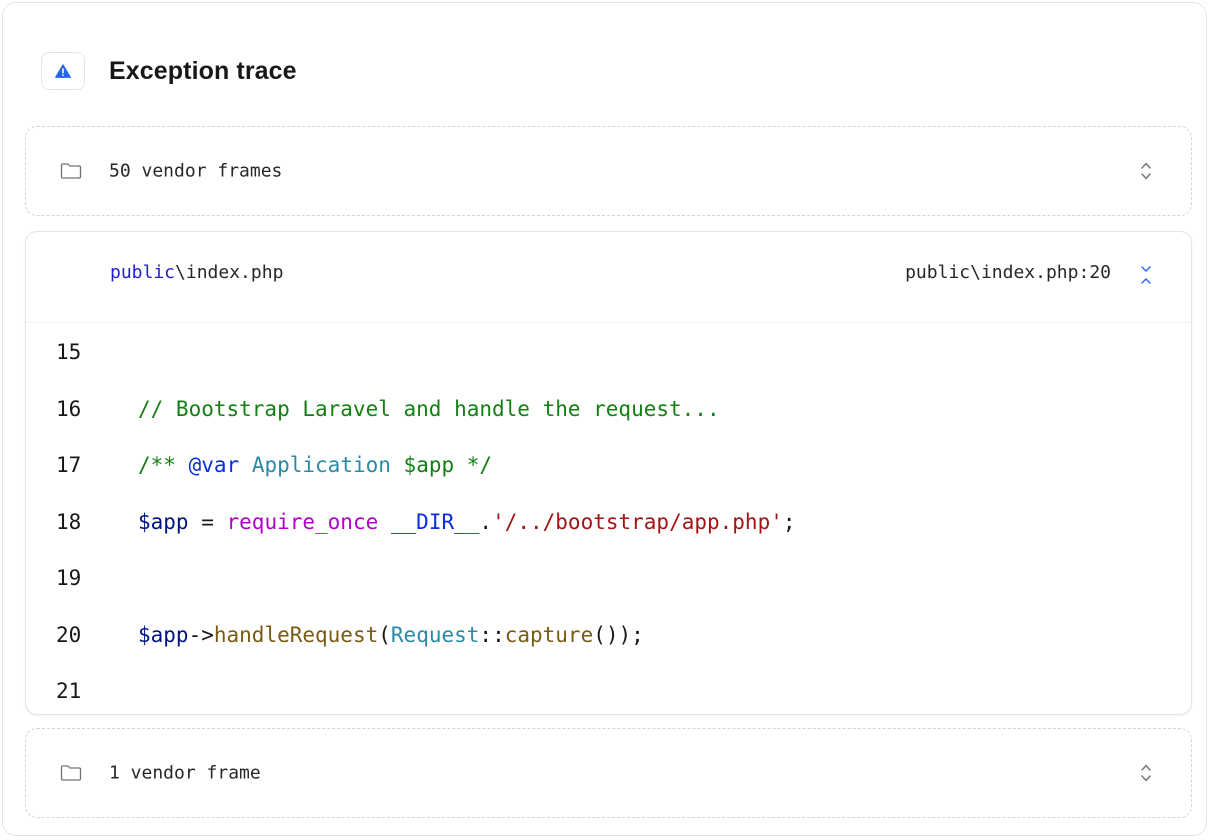 The image size is (1211, 840). What do you see at coordinates (608, 364) in the screenshot?
I see `code-line: 15` at bounding box center [608, 364].